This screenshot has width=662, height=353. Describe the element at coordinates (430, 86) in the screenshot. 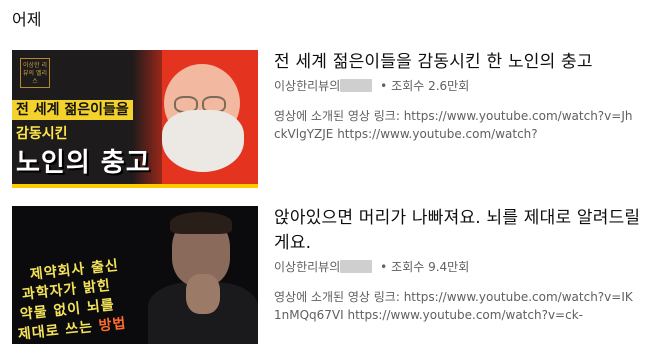

I see `view-count: 조회수 2.6만회` at that location.